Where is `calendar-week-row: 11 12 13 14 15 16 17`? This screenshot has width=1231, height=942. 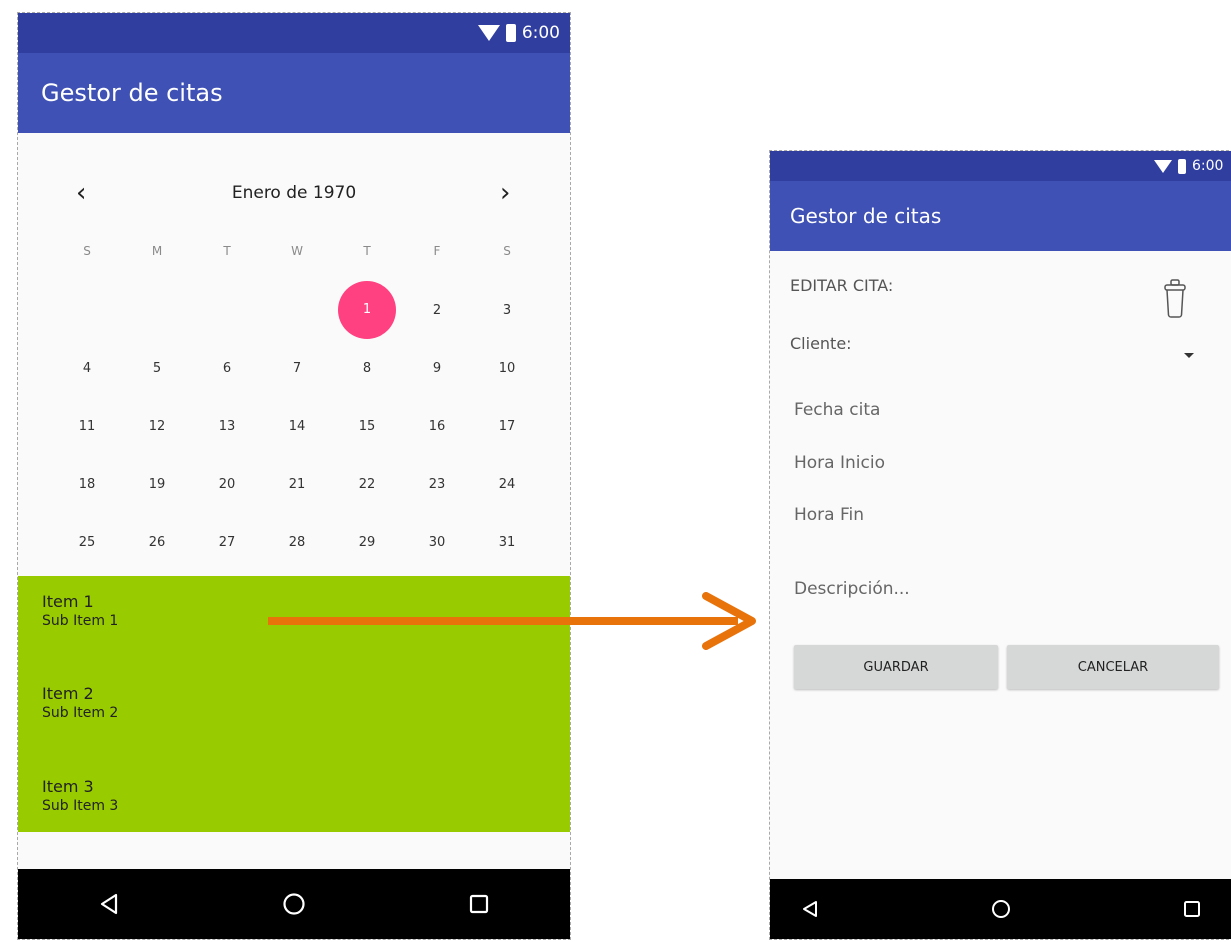 calendar-week-row: 11 12 13 14 15 16 17 is located at coordinates (297, 426).